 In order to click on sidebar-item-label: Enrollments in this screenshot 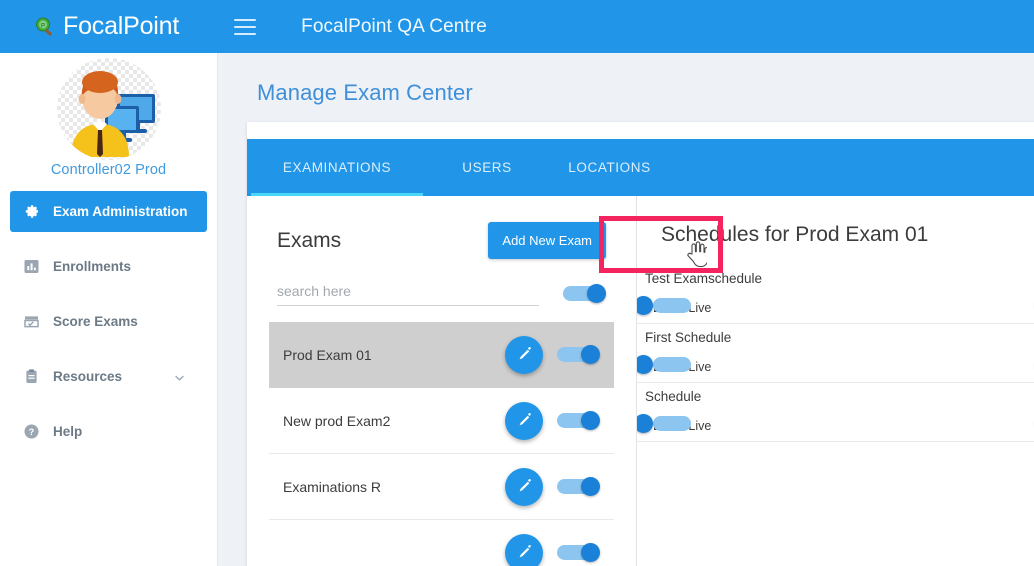, I will do `click(92, 266)`.